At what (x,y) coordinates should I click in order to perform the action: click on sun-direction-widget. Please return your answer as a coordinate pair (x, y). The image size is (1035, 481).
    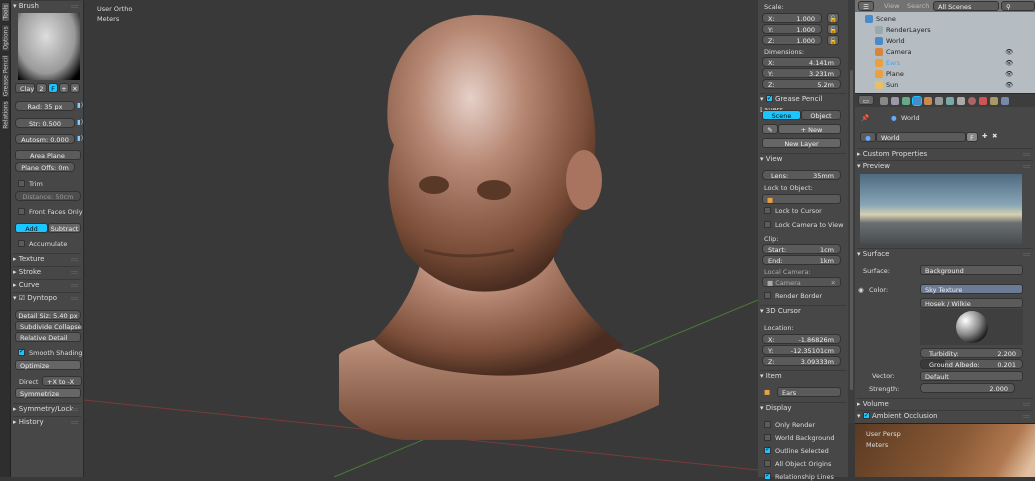
    Looking at the image, I should click on (971, 327).